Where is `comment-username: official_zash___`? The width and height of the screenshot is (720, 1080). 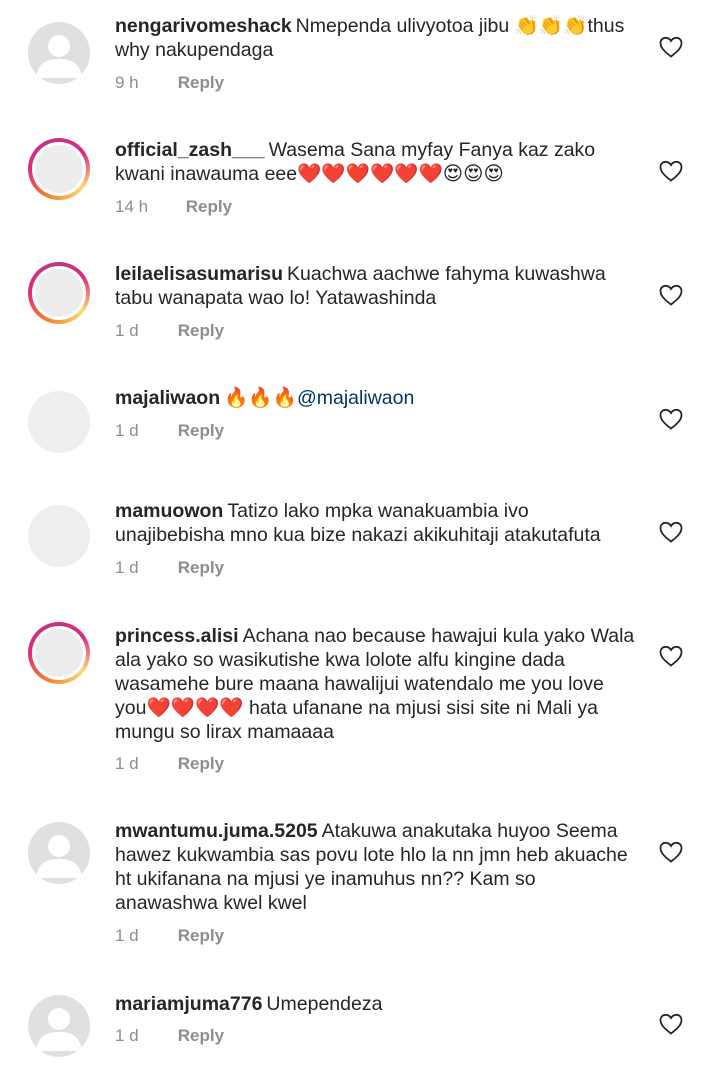 comment-username: official_zash___ is located at coordinates (190, 150).